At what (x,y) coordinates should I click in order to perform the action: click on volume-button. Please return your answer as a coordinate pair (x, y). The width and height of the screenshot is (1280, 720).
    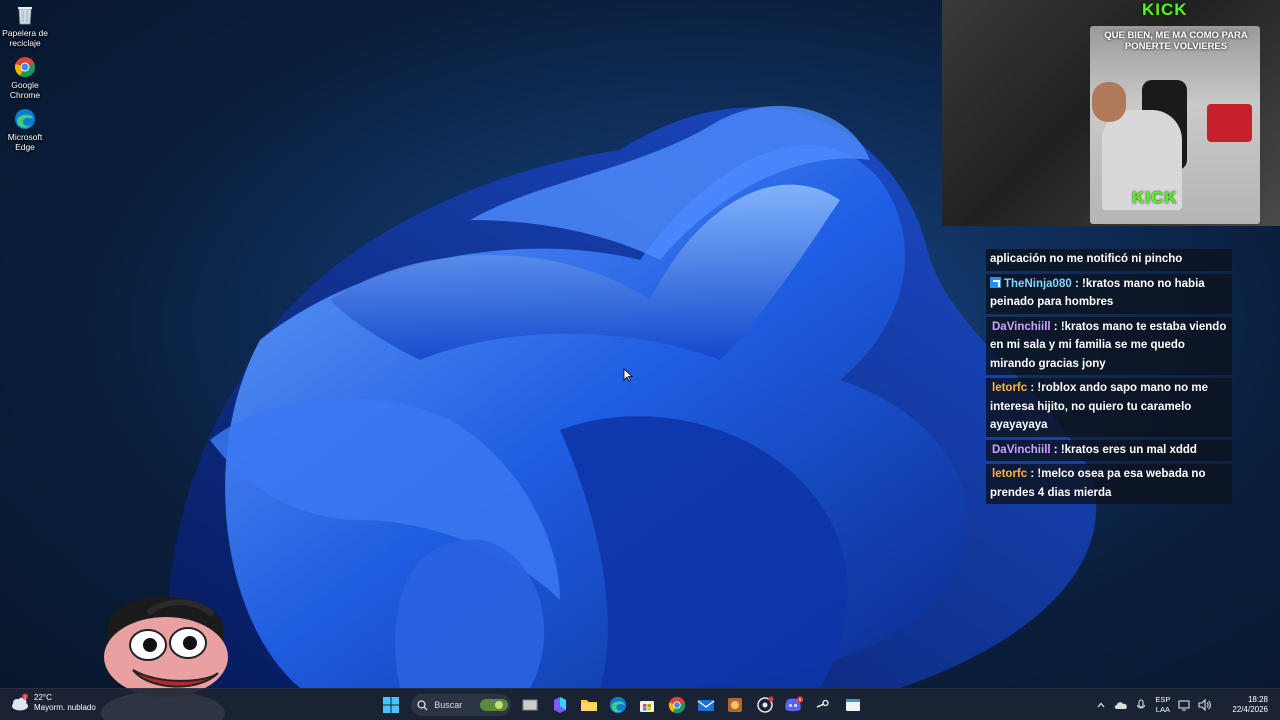
    Looking at the image, I should click on (1204, 705).